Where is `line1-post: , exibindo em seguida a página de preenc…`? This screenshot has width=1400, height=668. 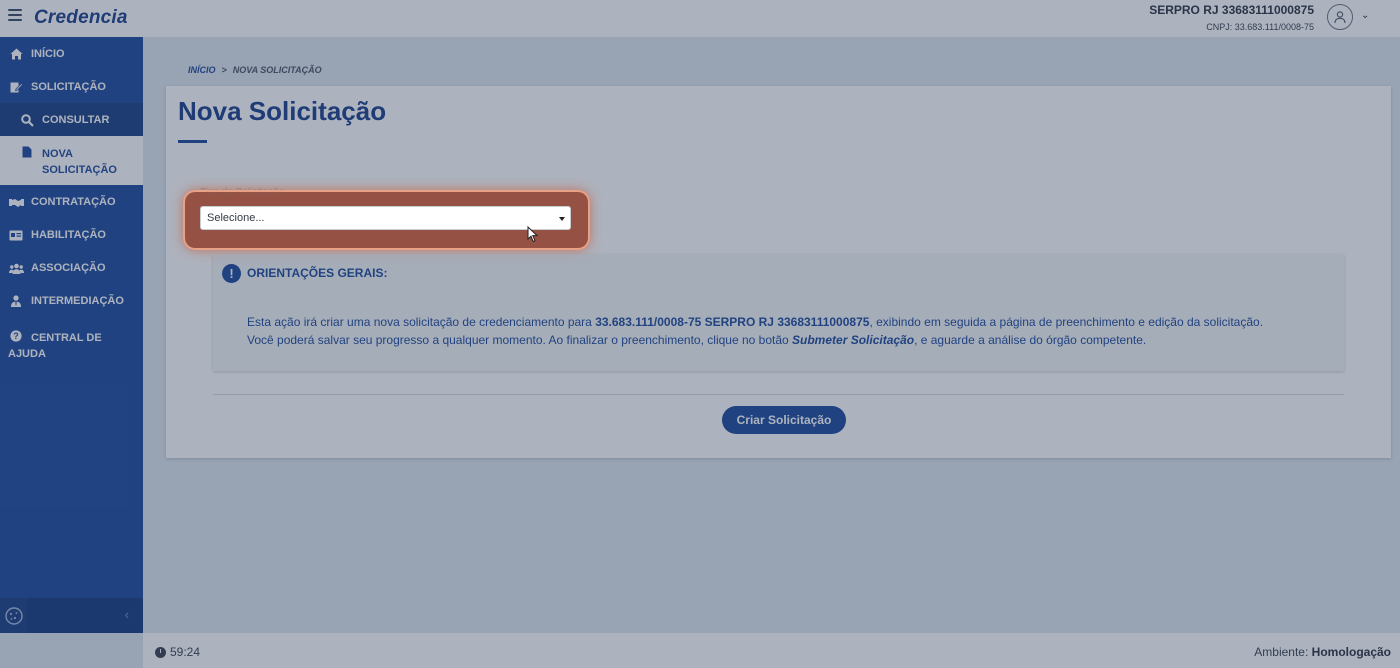 line1-post: , exibindo em seguida a página de preenc… is located at coordinates (1066, 322).